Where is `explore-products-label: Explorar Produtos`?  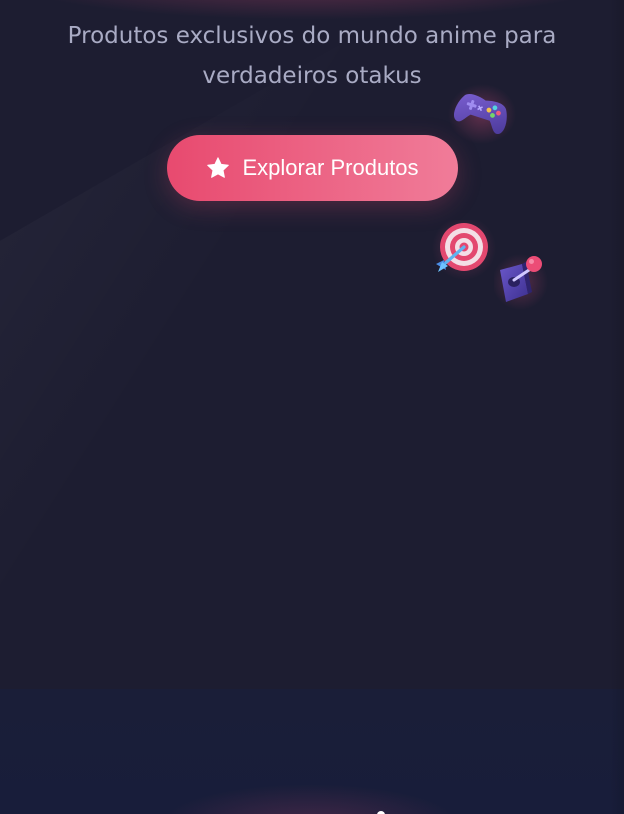 explore-products-label: Explorar Produtos is located at coordinates (330, 167).